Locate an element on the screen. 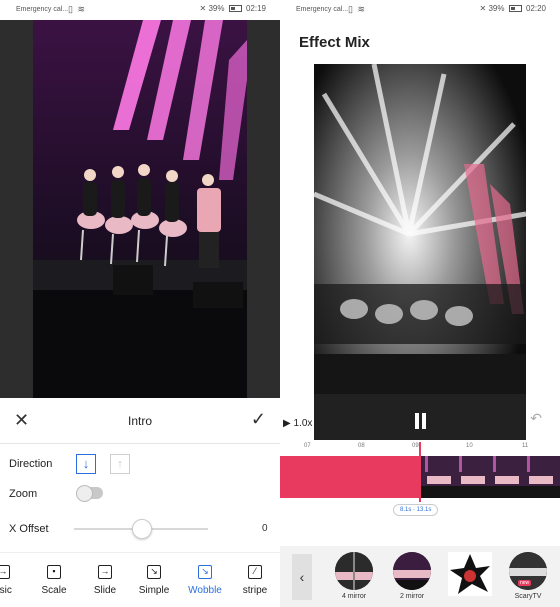 This screenshot has height=607, width=560. direction-up-button: ↑ is located at coordinates (120, 464).